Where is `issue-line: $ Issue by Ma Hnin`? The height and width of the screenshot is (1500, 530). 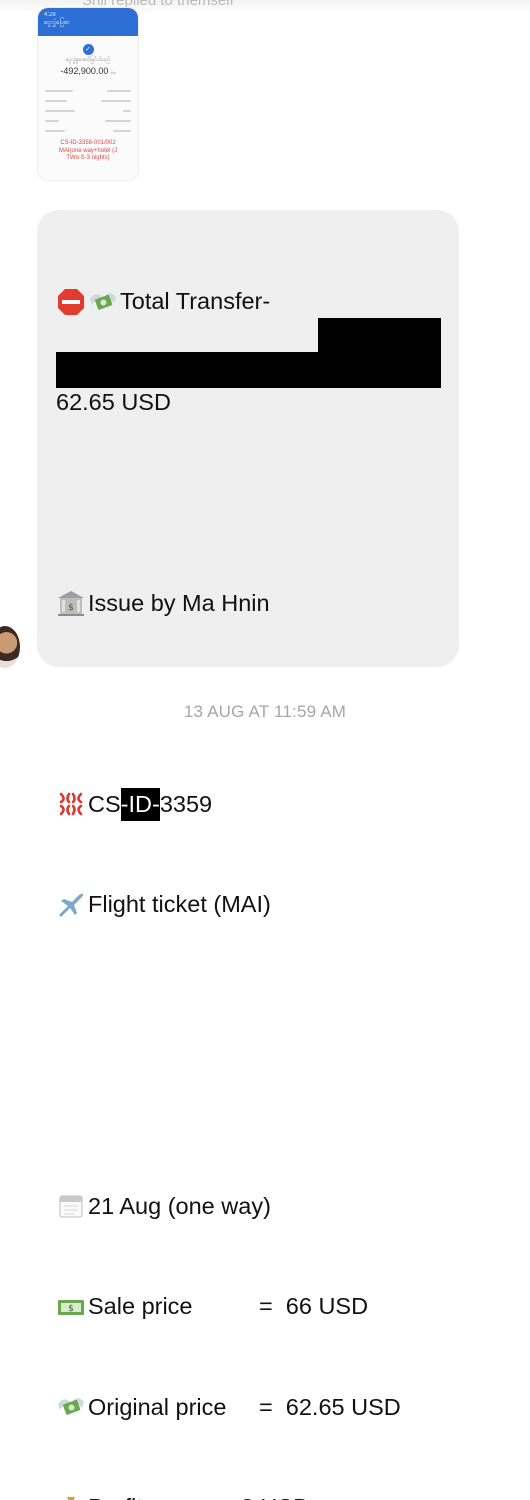 issue-line: $ Issue by Ma Hnin is located at coordinates (256, 604).